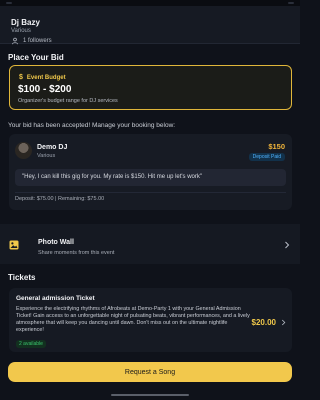 The image size is (320, 400). Describe the element at coordinates (21, 77) in the screenshot. I see `dollar-icon: $` at that location.